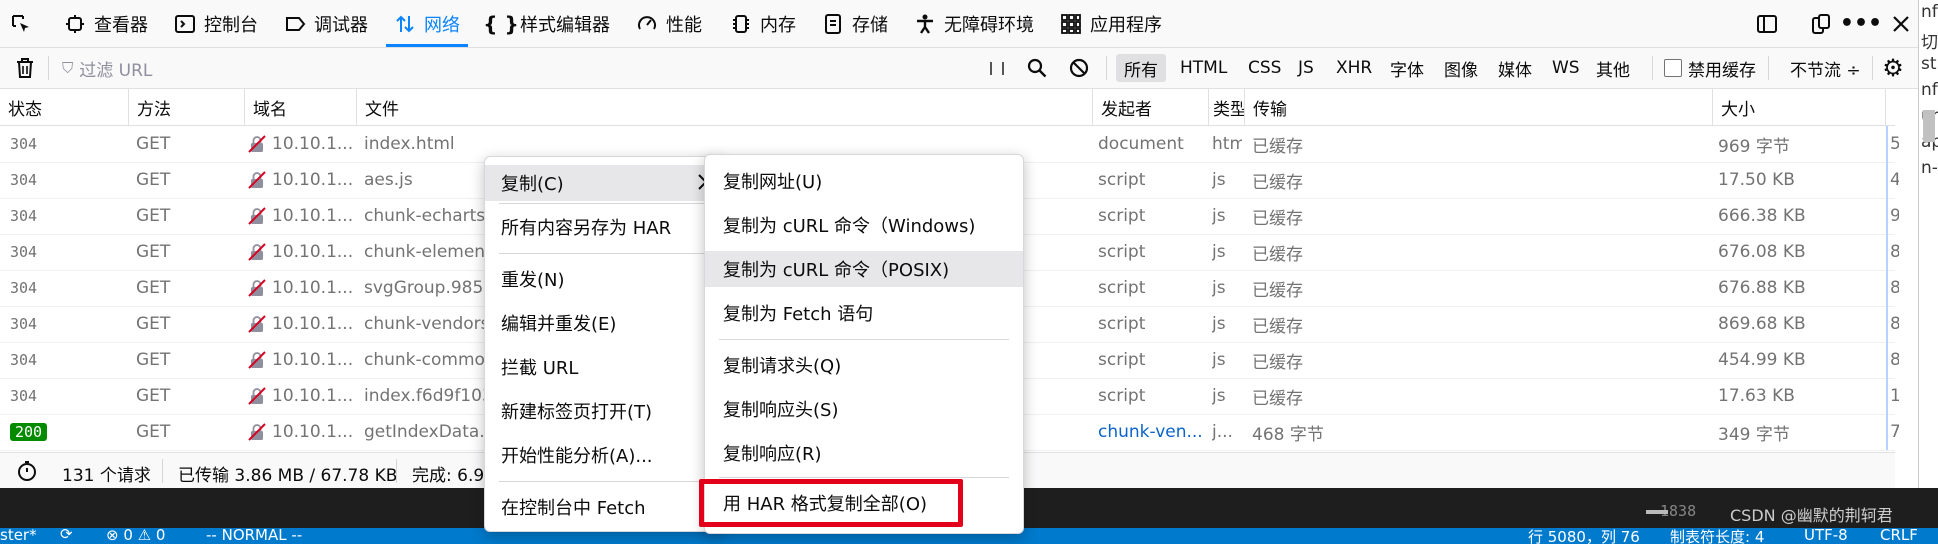  Describe the element at coordinates (864, 365) in the screenshot. I see `submenu-item: 复制请求头(Q)` at that location.